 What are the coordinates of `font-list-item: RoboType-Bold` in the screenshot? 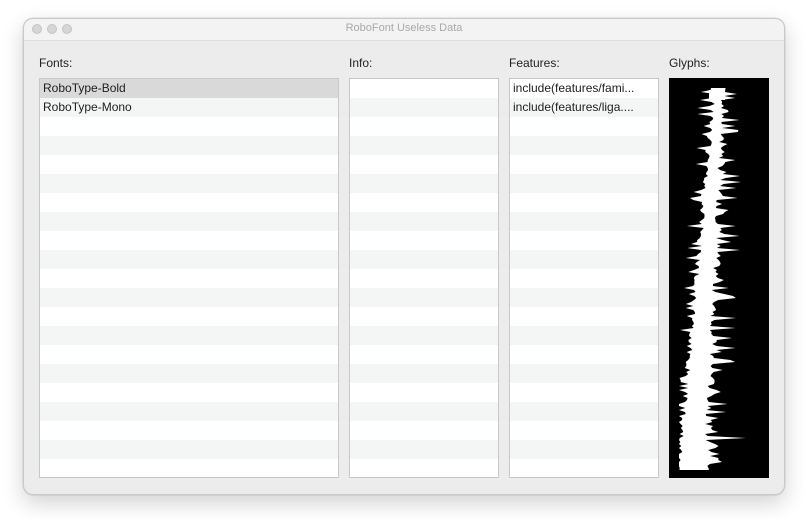 It's located at (189, 88).